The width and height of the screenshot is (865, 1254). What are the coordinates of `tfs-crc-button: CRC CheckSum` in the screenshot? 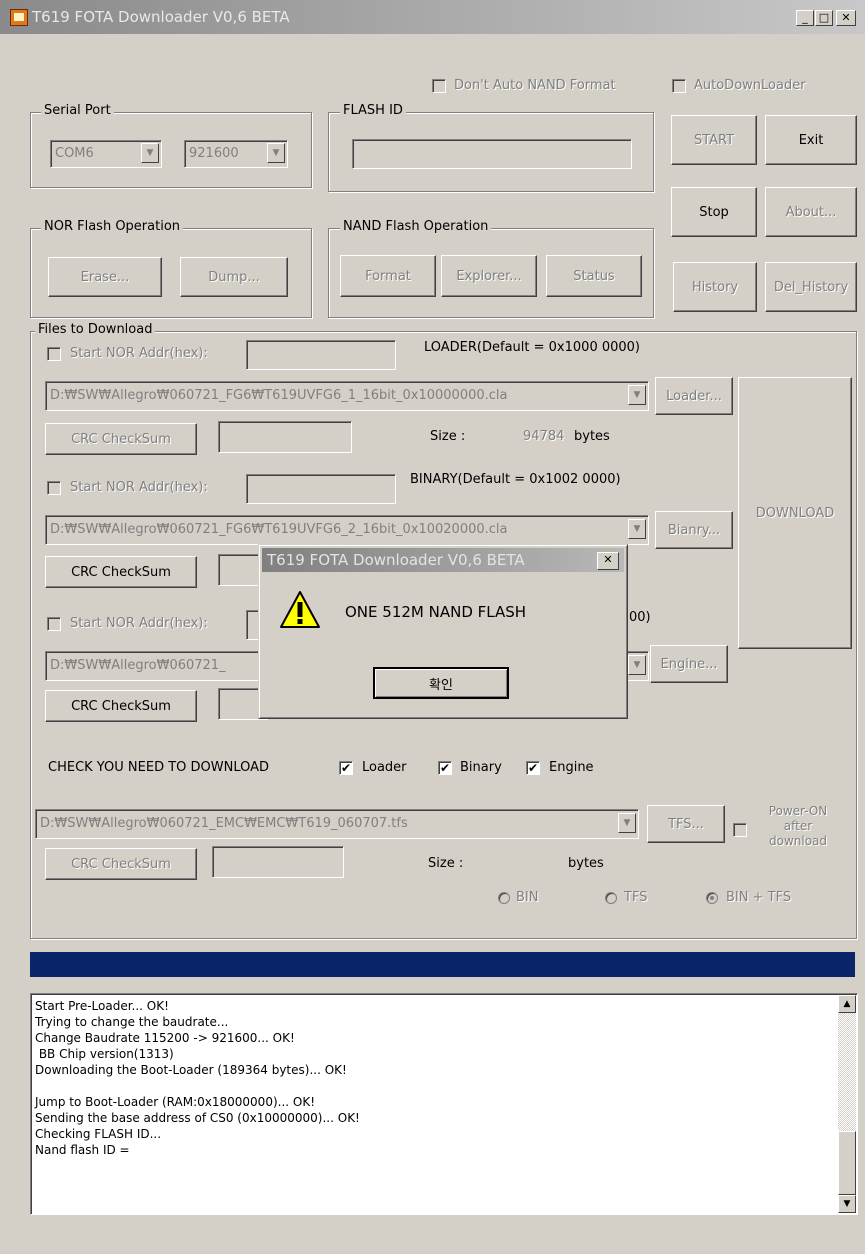 It's located at (121, 864).